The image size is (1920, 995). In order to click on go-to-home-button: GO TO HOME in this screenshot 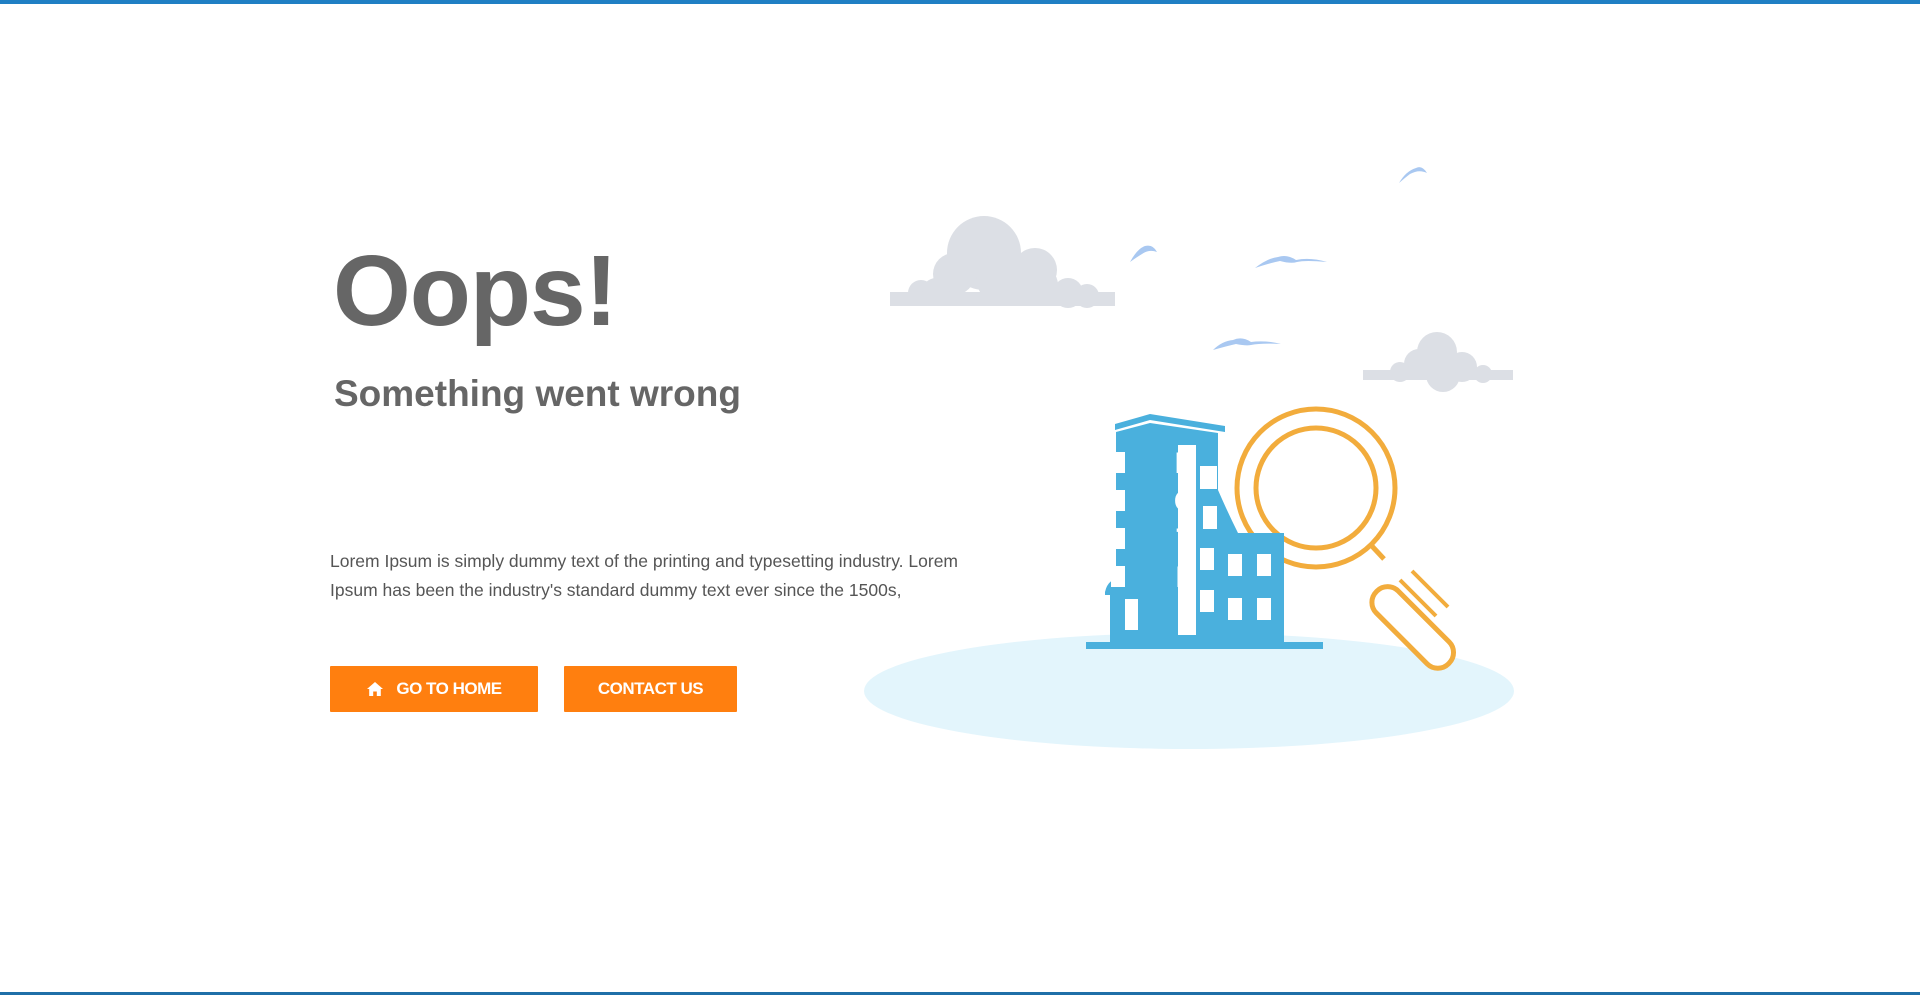, I will do `click(434, 689)`.